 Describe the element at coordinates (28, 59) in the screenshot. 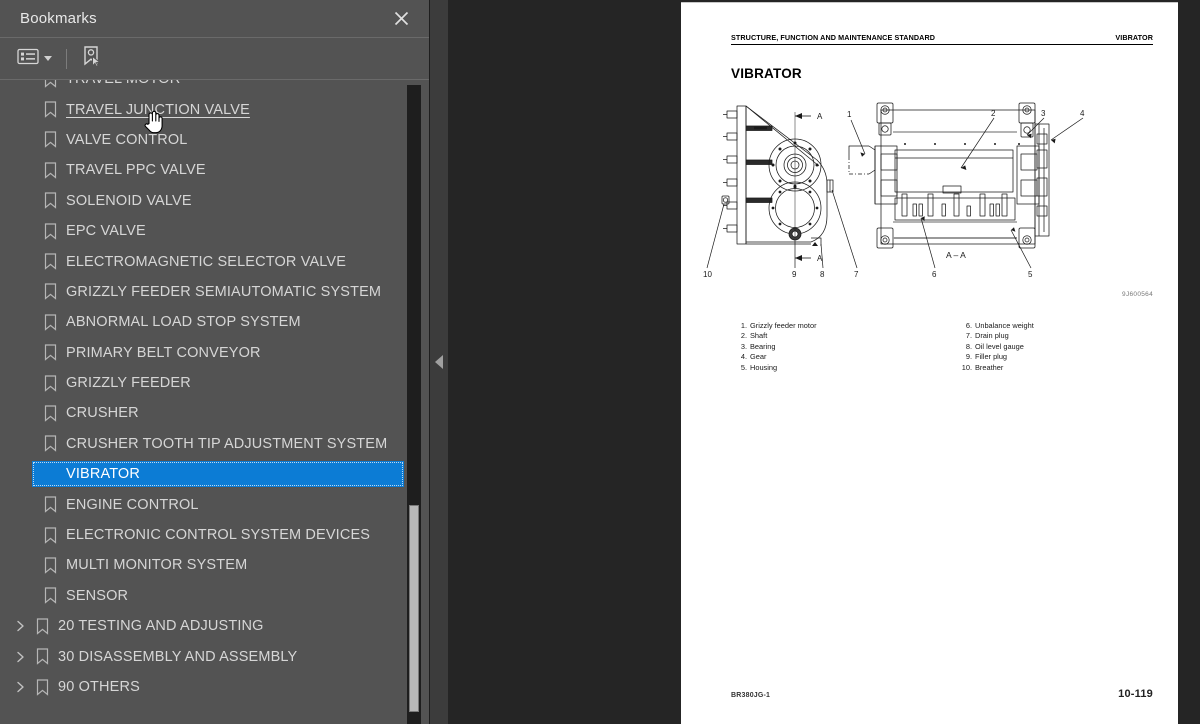

I see `list-options-icon` at that location.